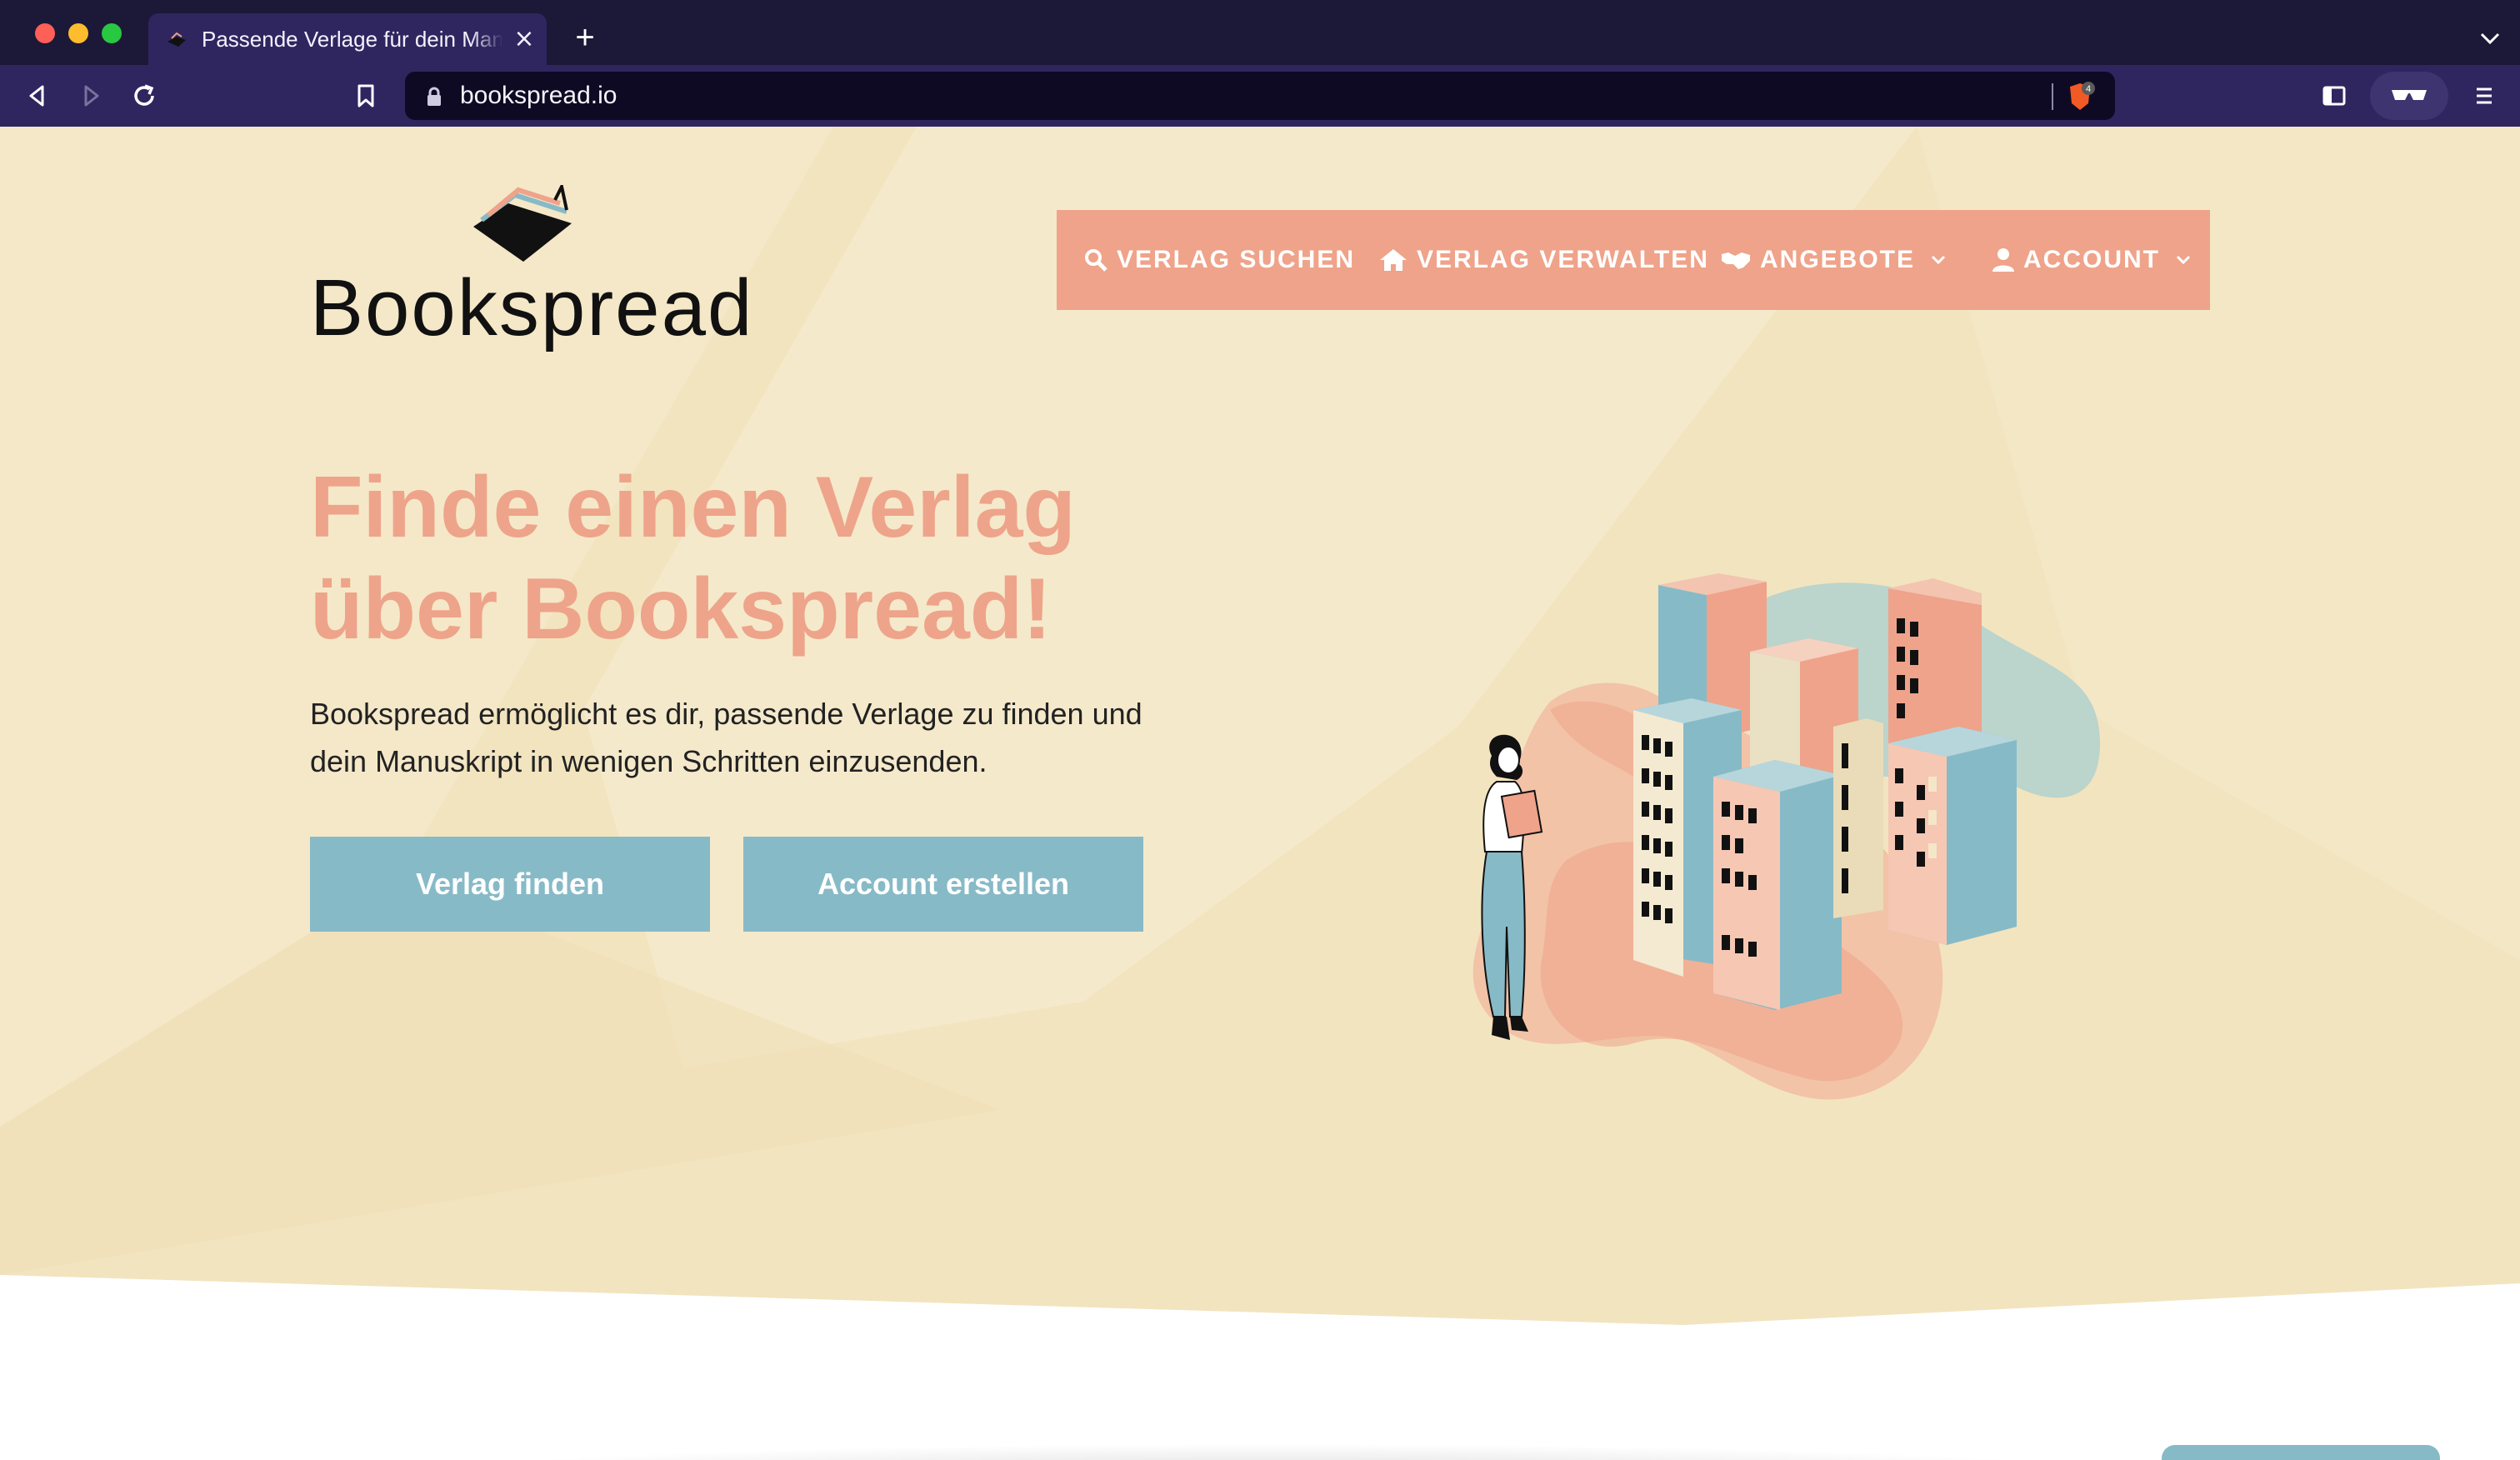 Image resolution: width=2520 pixels, height=1460 pixels. I want to click on nav-verlag-suchen: VERLAG SUCHEN, so click(1219, 260).